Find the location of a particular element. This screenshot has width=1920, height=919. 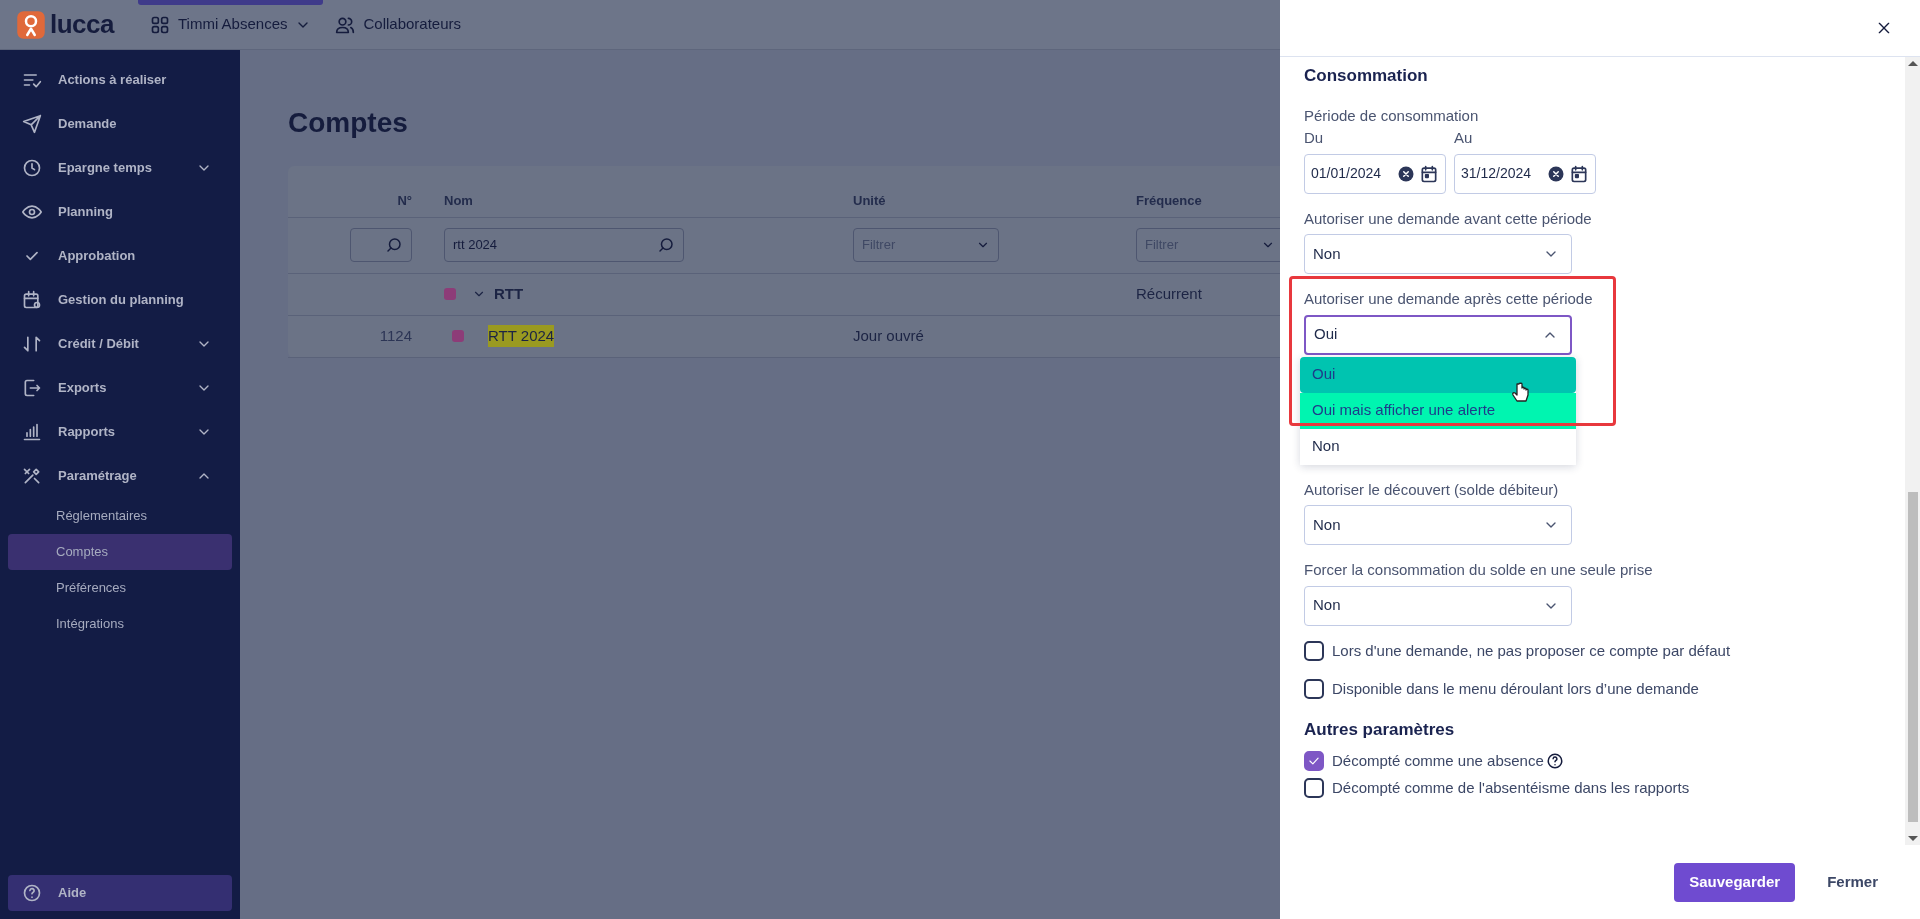

sidebar-item: Crédit / Débit is located at coordinates (120, 344).